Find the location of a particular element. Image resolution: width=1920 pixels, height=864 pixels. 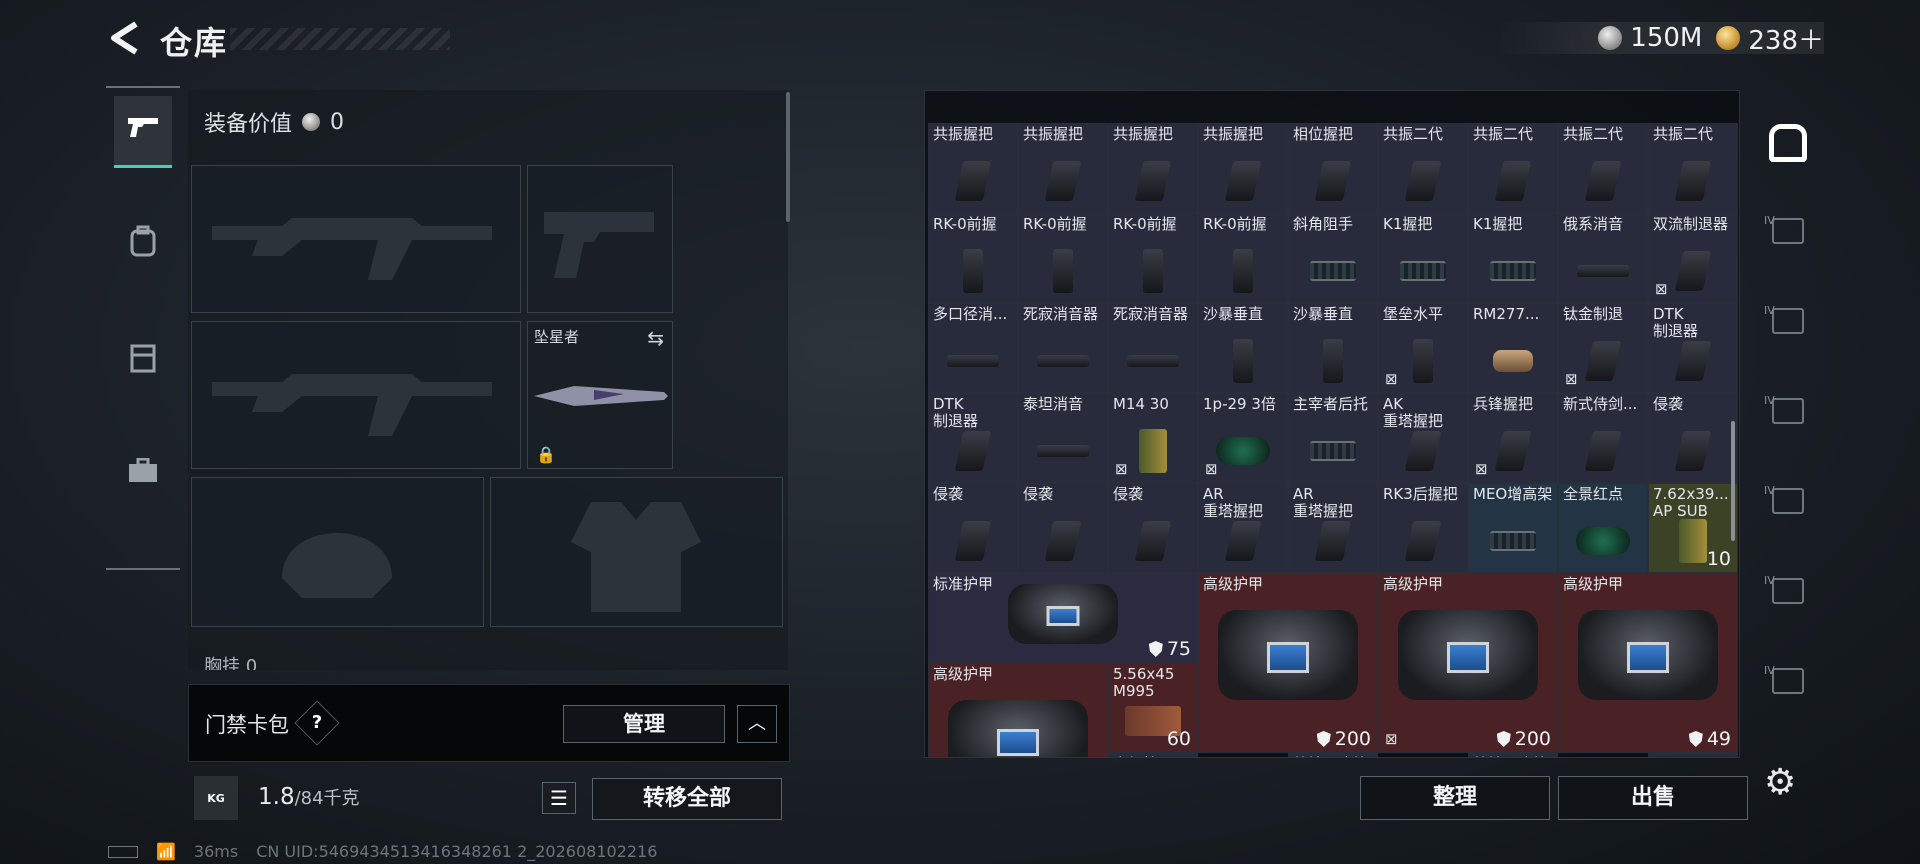

tab-weapons is located at coordinates (143, 132).